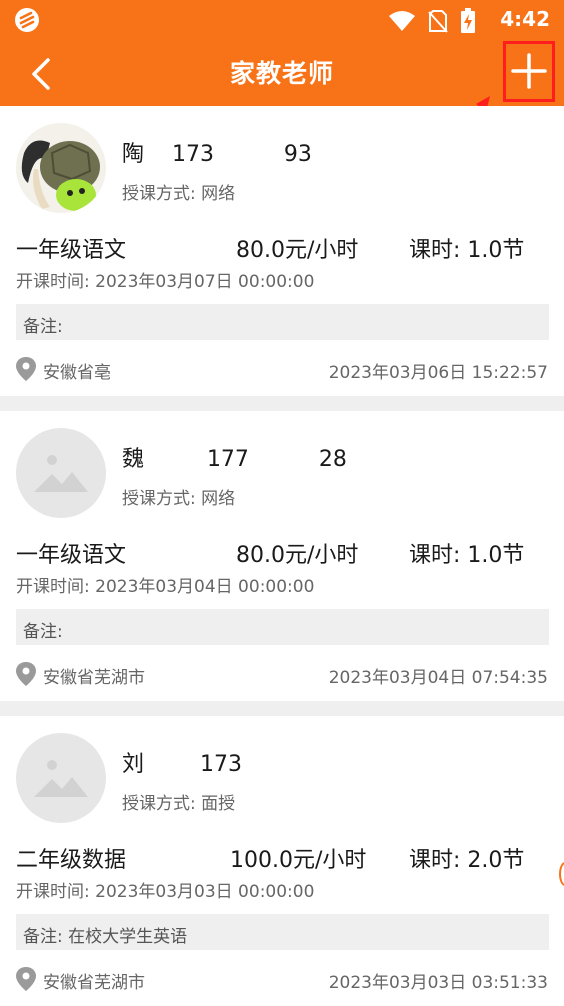 This screenshot has width=564, height=1006. I want to click on start-time: 开课时间: 2023年03月03日 00:00:00, so click(165, 892).